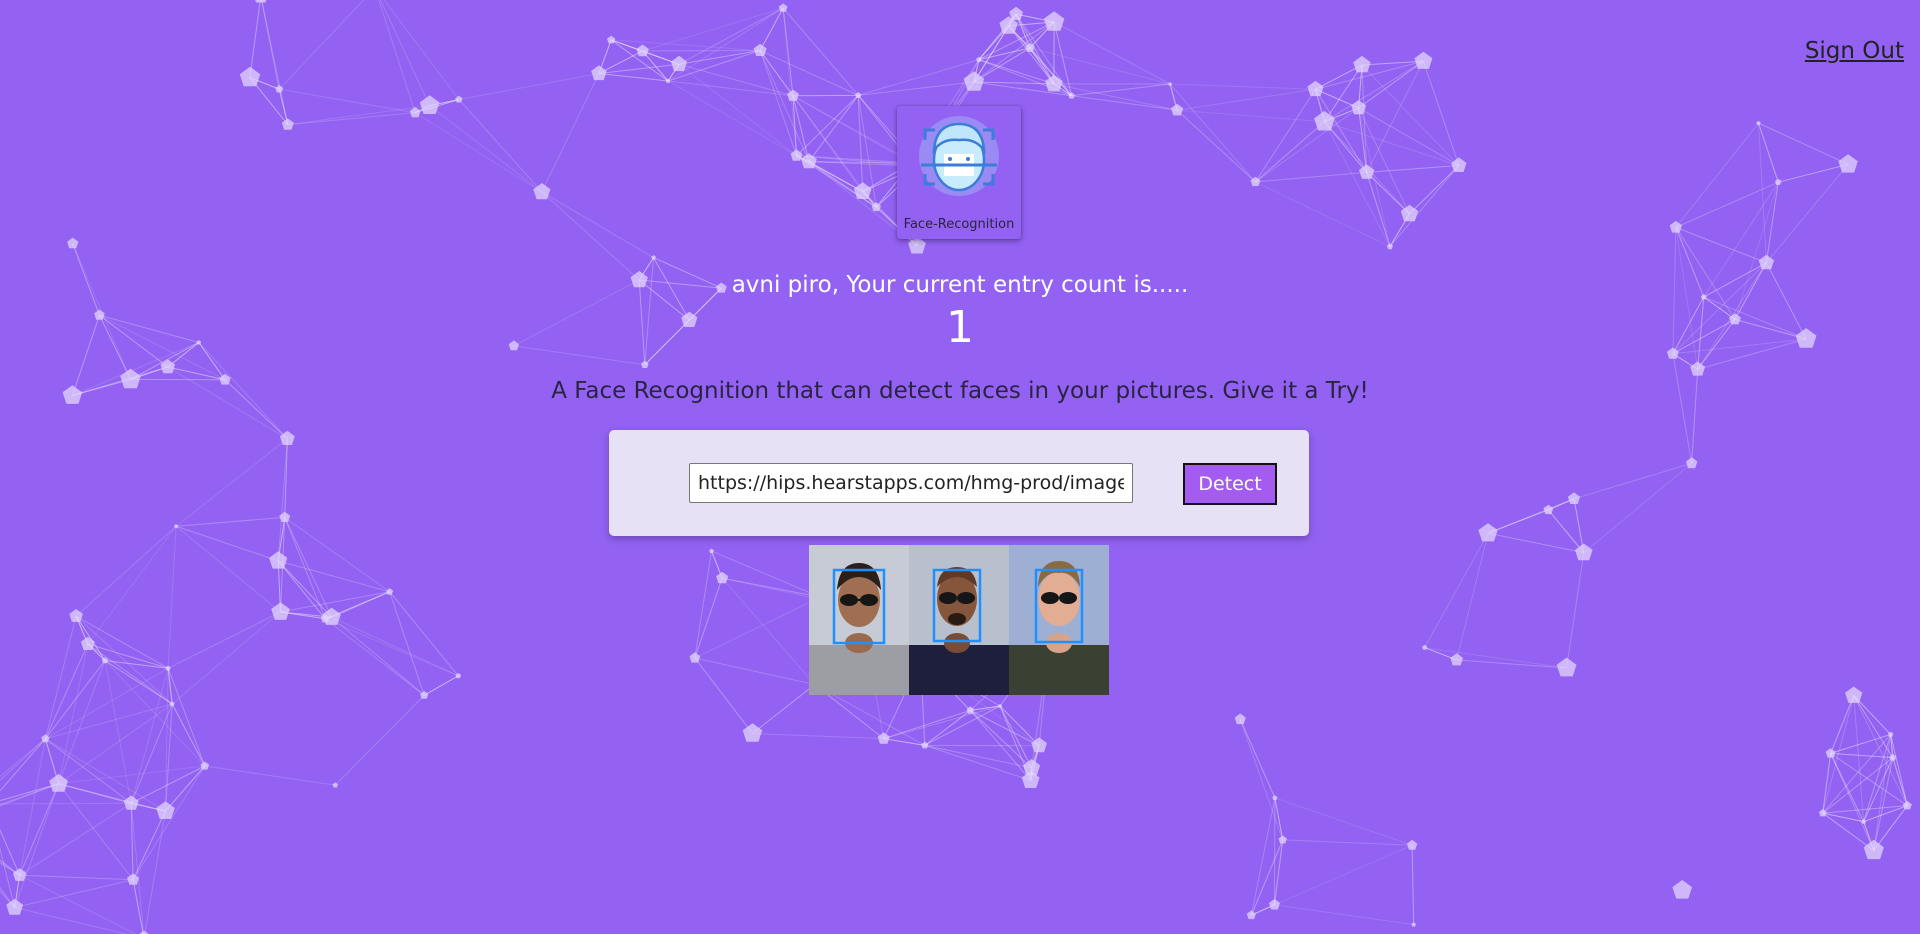  I want to click on sign-out-link: Sign Out, so click(1854, 51).